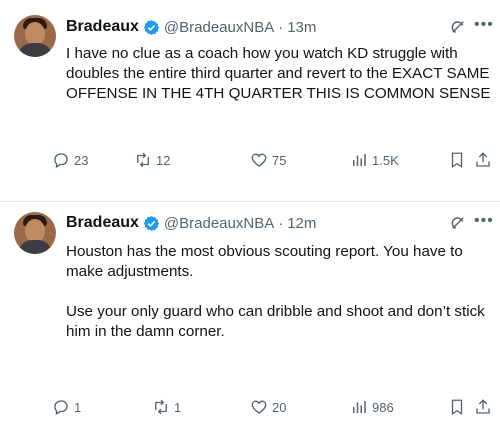 This screenshot has width=500, height=440. What do you see at coordinates (301, 27) in the screenshot?
I see `timestamp: 13m` at bounding box center [301, 27].